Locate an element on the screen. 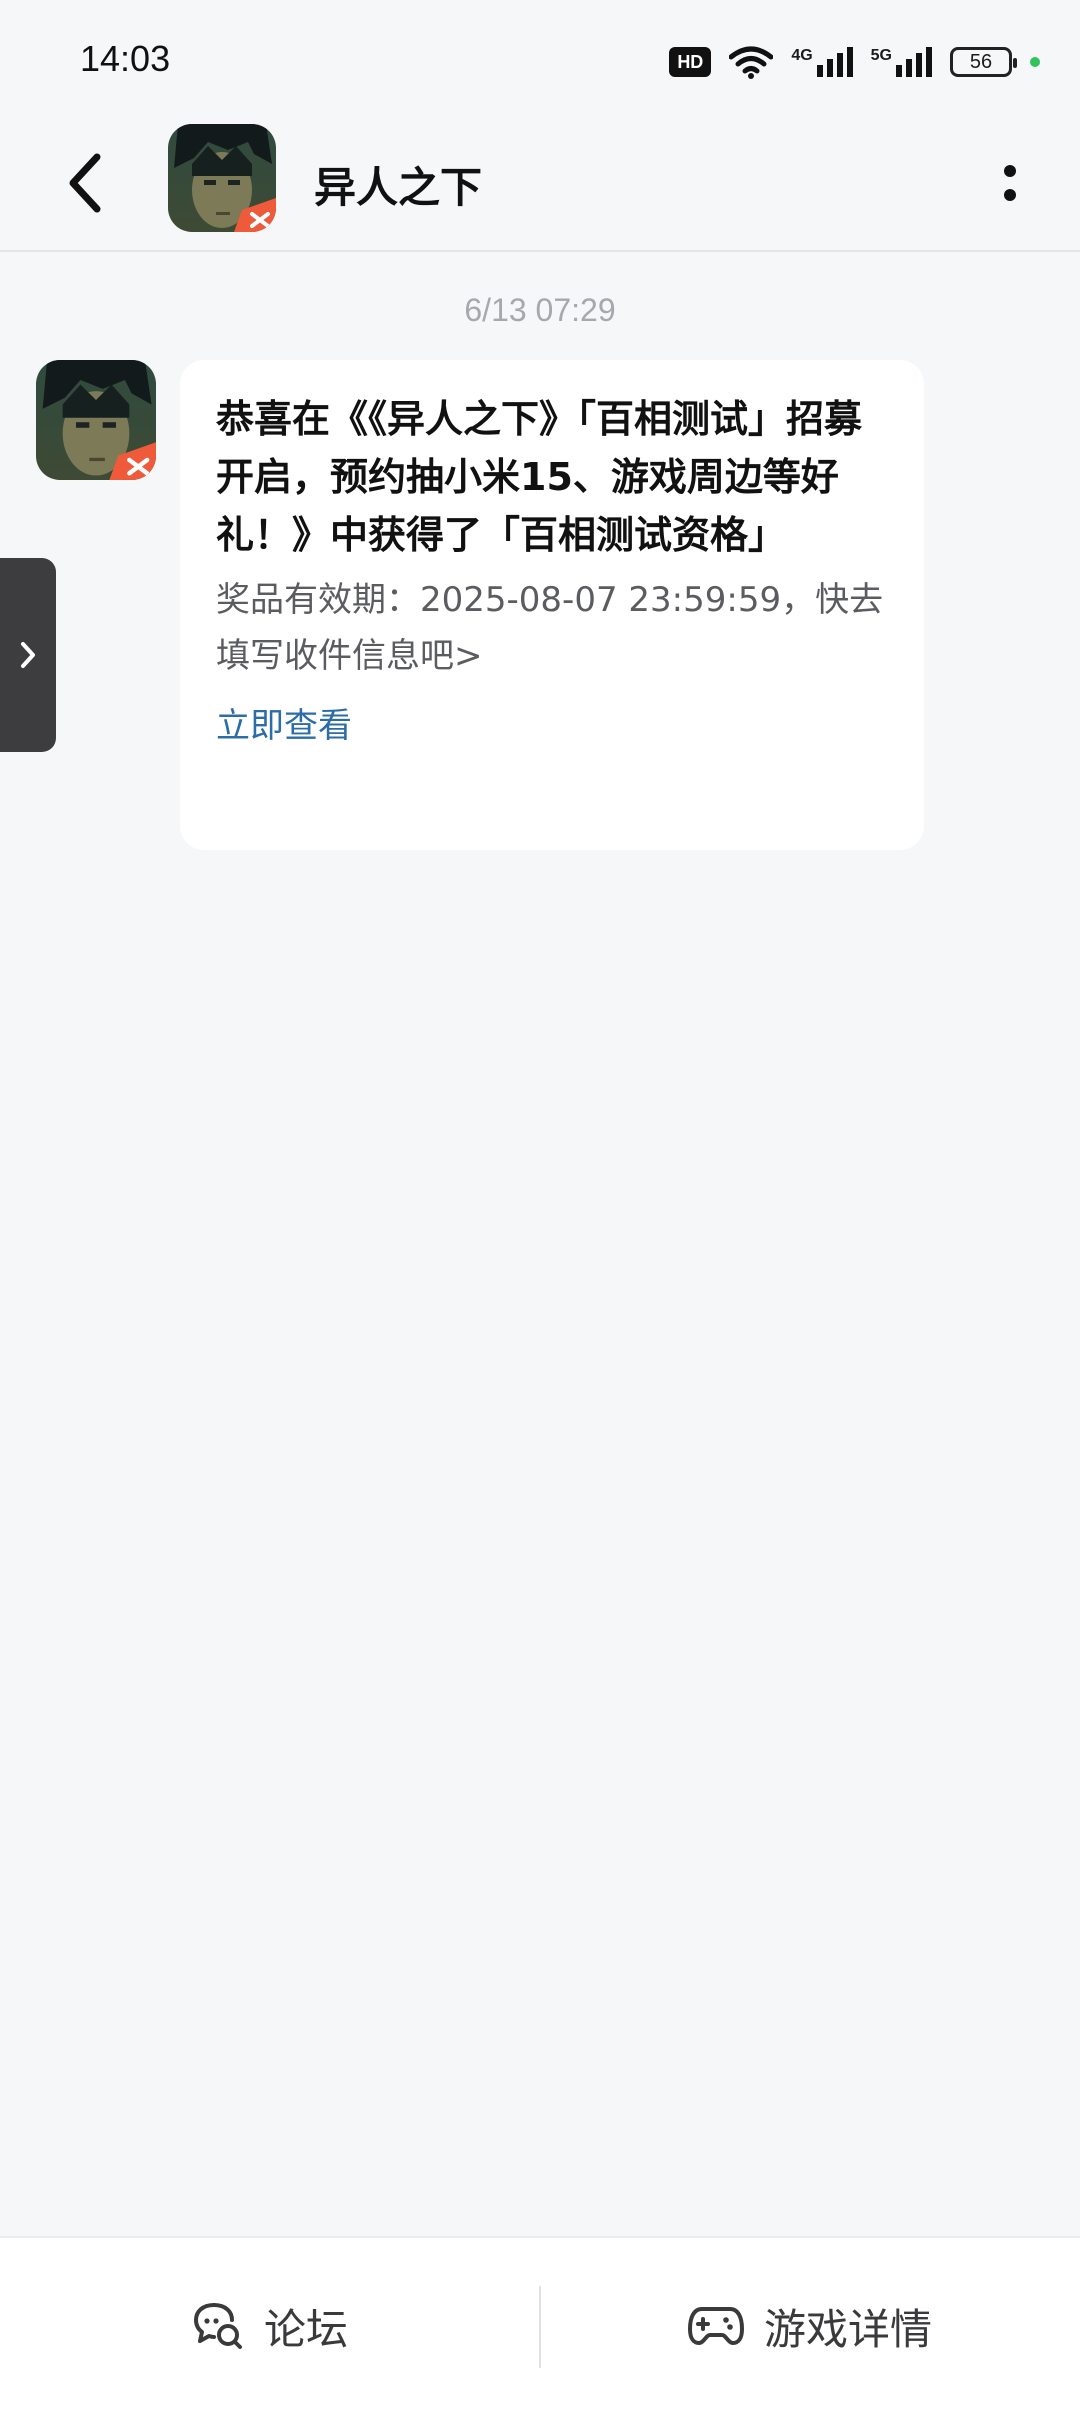  chevron-left-icon is located at coordinates (85, 183).